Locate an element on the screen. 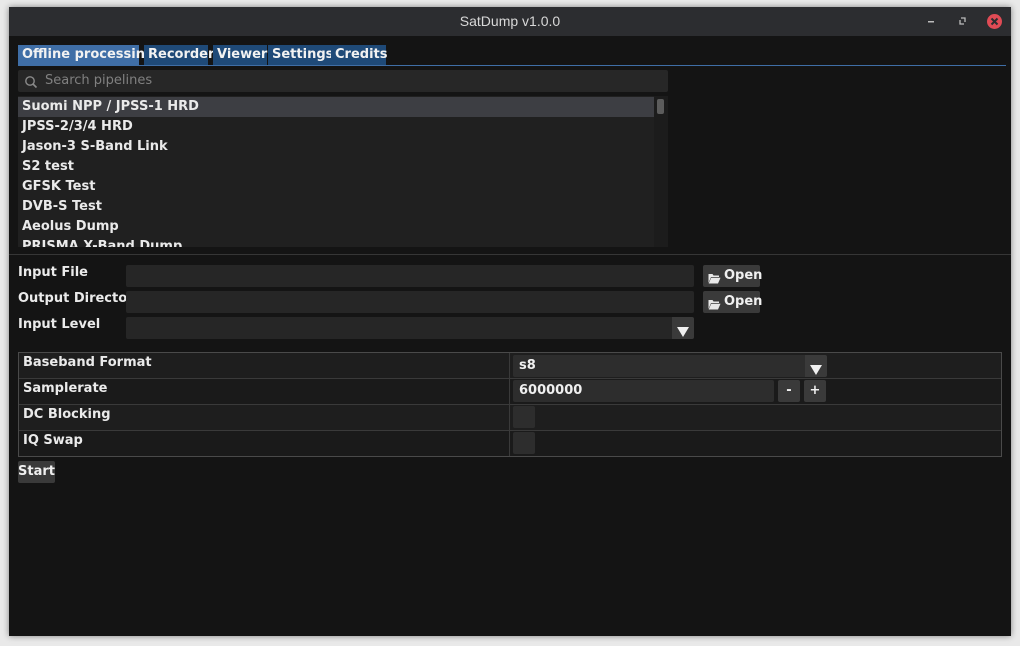  column-divider is located at coordinates (509, 404).